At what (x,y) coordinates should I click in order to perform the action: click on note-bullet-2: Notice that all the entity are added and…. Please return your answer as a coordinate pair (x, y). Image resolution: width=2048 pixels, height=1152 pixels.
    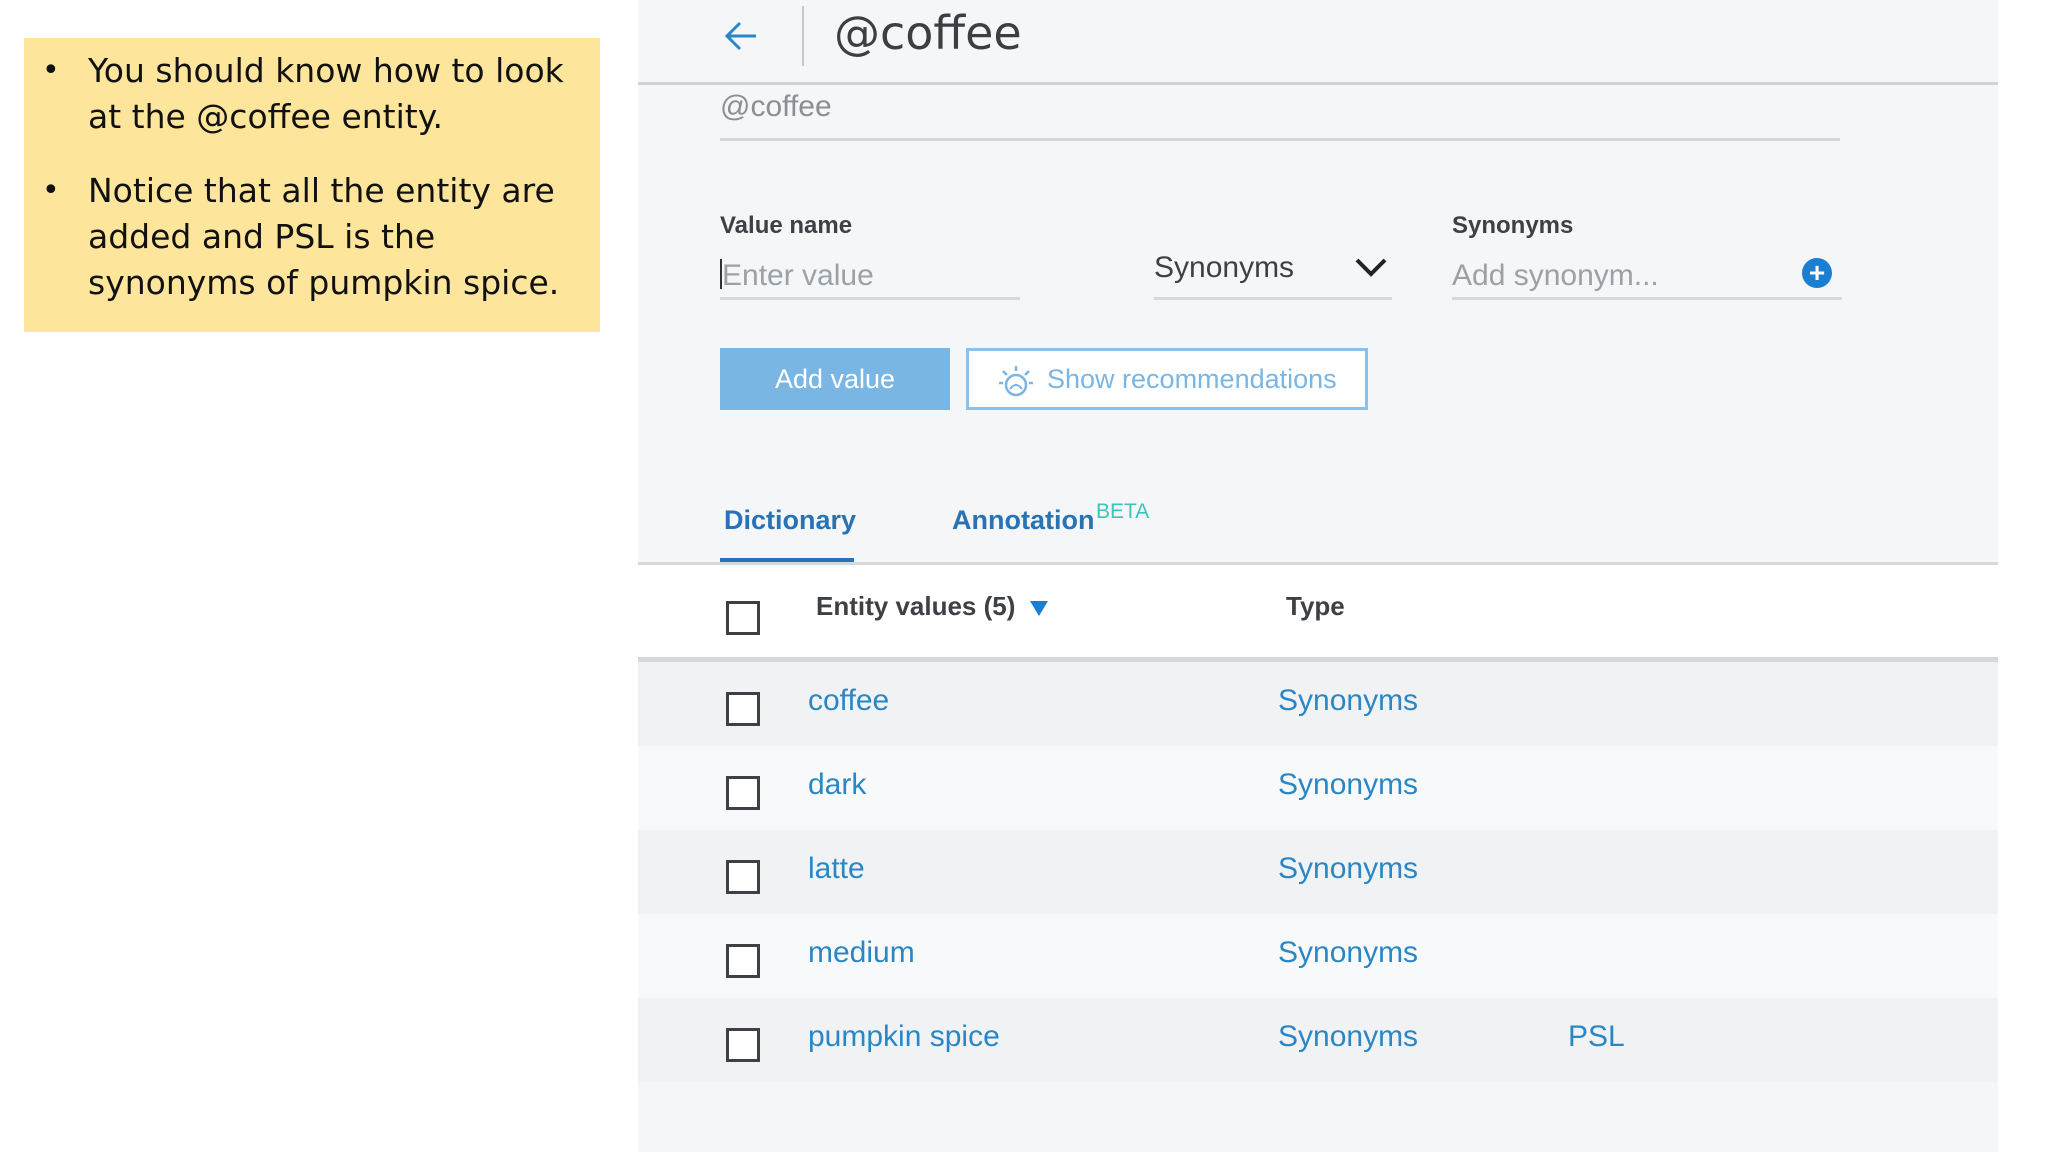
    Looking at the image, I should click on (311, 237).